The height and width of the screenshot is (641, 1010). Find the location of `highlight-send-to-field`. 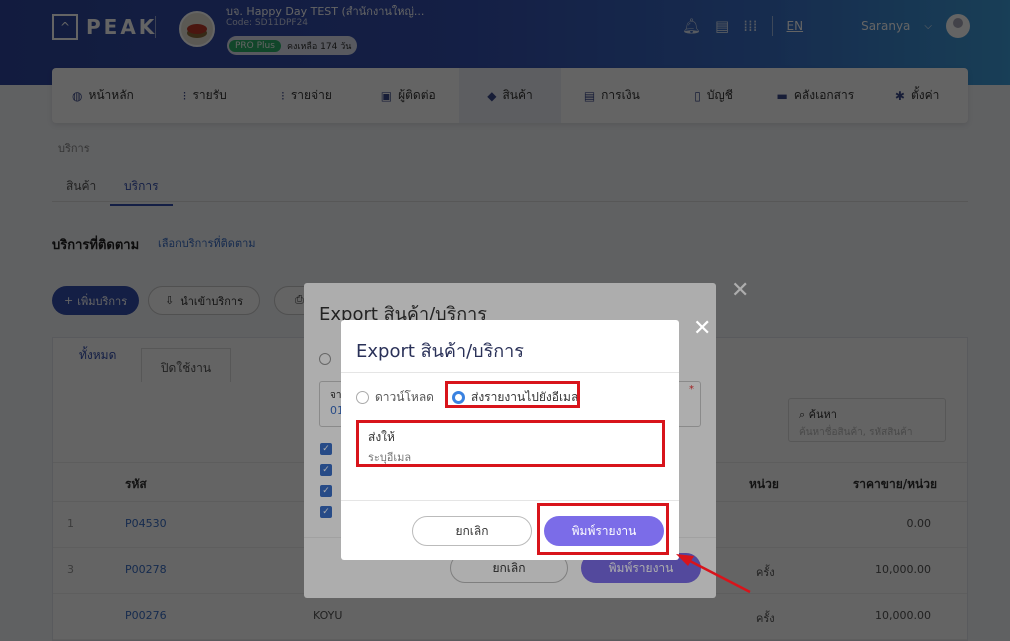

highlight-send-to-field is located at coordinates (510, 443).